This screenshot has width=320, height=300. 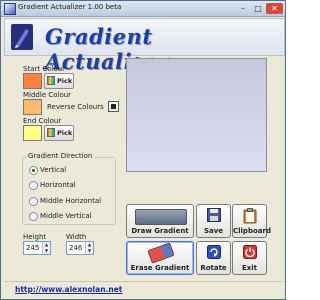 I want to click on clipboard-label: Clipboard, so click(x=252, y=231).